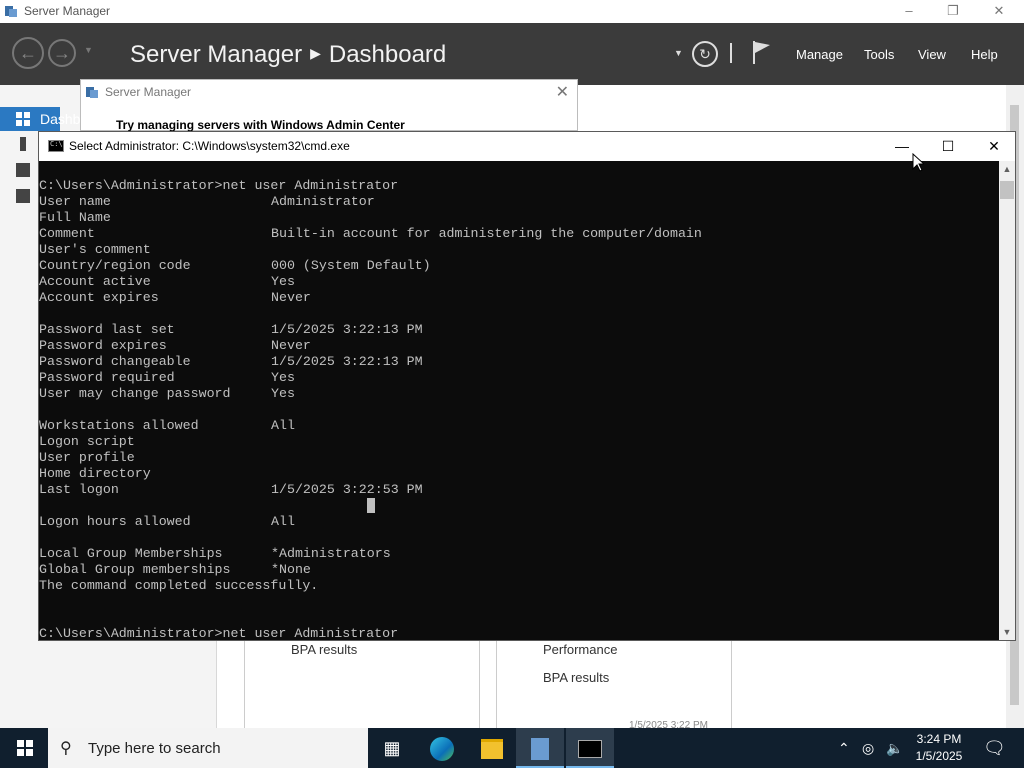  Describe the element at coordinates (23, 170) in the screenshot. I see `all-servers-icon` at that location.